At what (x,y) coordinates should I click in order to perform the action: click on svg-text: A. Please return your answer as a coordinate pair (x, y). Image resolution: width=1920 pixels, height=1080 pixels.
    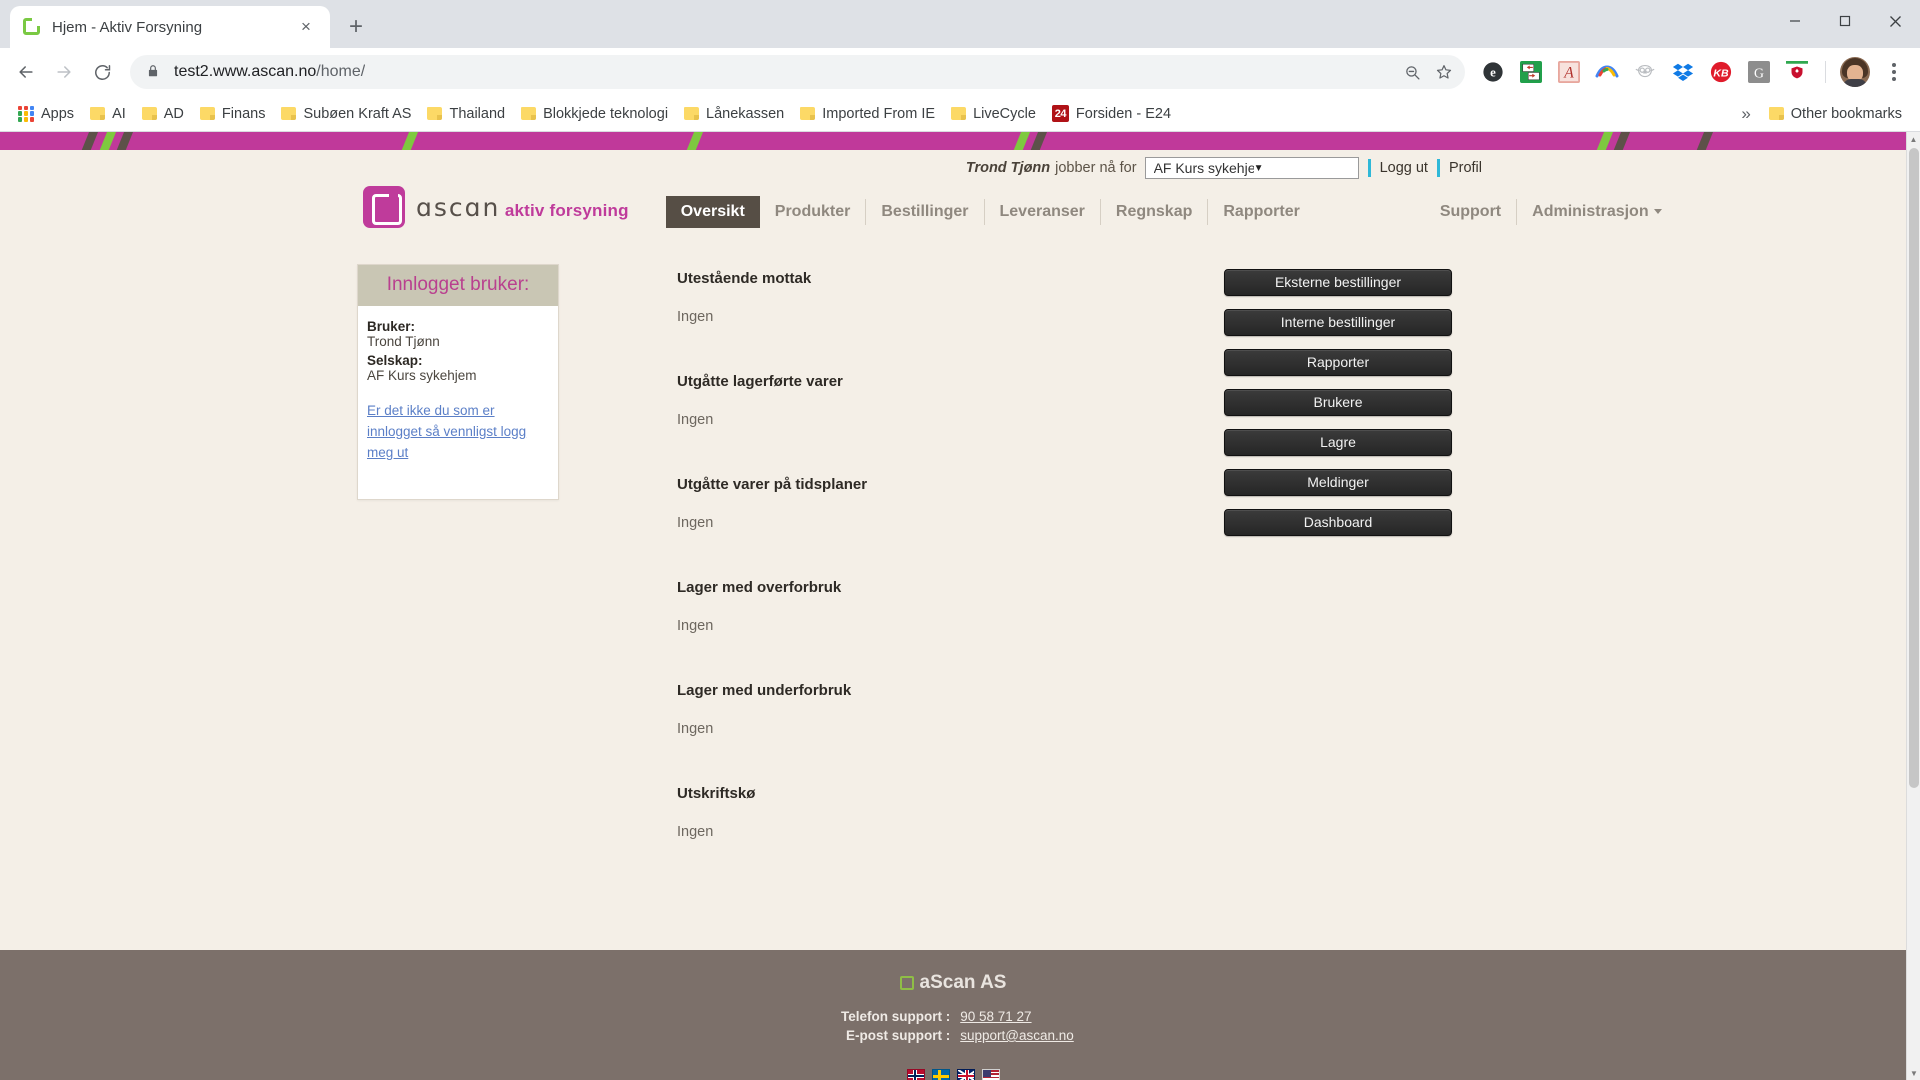
    Looking at the image, I should click on (1568, 73).